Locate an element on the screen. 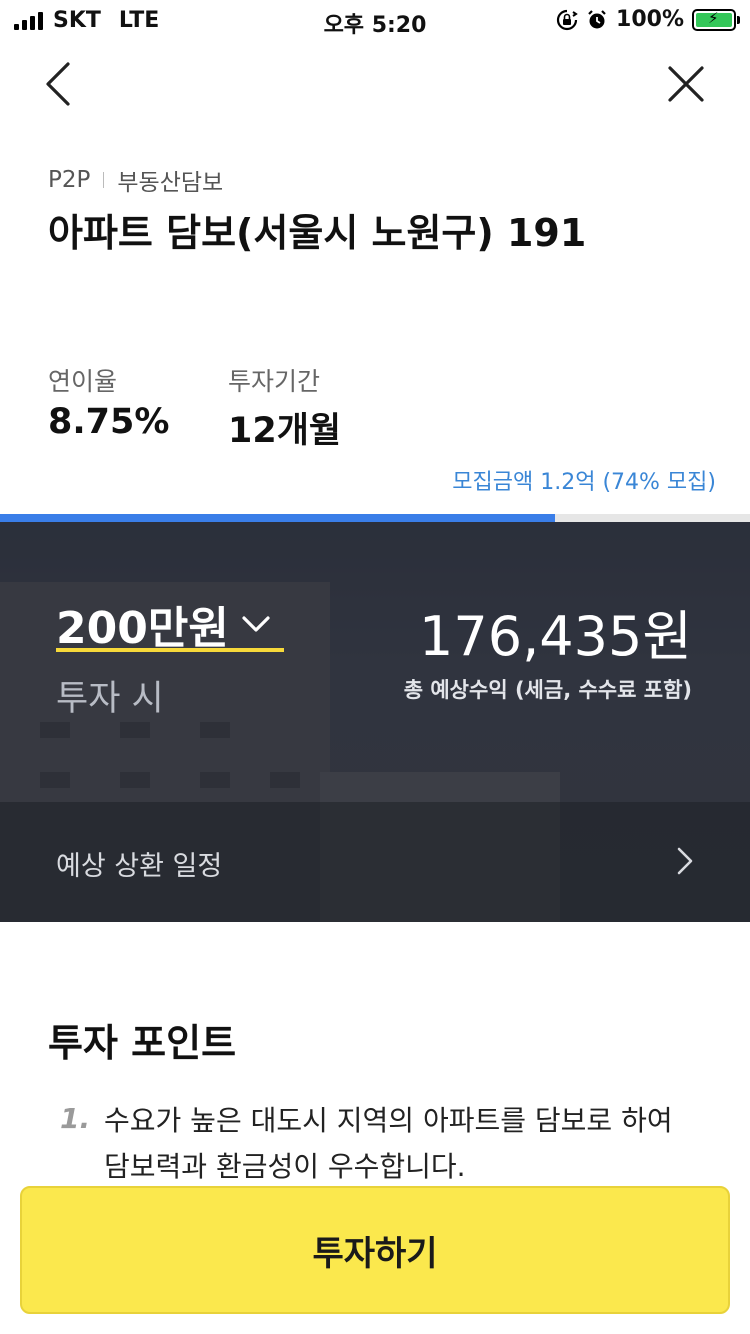 The height and width of the screenshot is (1334, 750). chevron-right-icon is located at coordinates (685, 861).